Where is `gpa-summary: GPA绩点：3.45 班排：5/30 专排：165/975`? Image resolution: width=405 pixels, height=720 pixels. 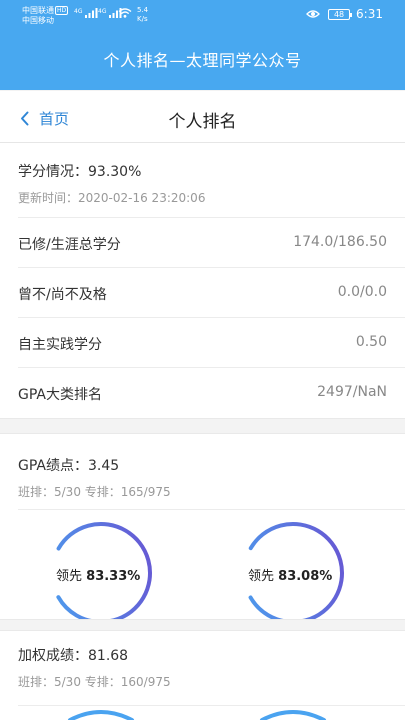 gpa-summary: GPA绩点：3.45 班排：5/30 专排：165/975 is located at coordinates (211, 472).